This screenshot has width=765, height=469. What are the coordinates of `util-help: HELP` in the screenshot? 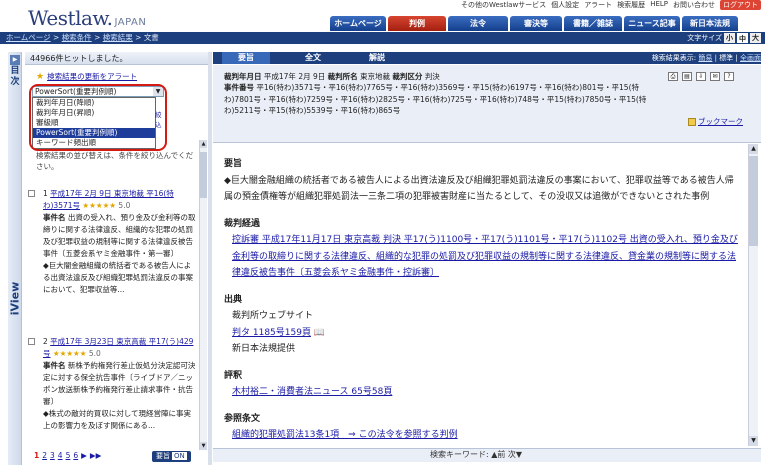 It's located at (659, 5).